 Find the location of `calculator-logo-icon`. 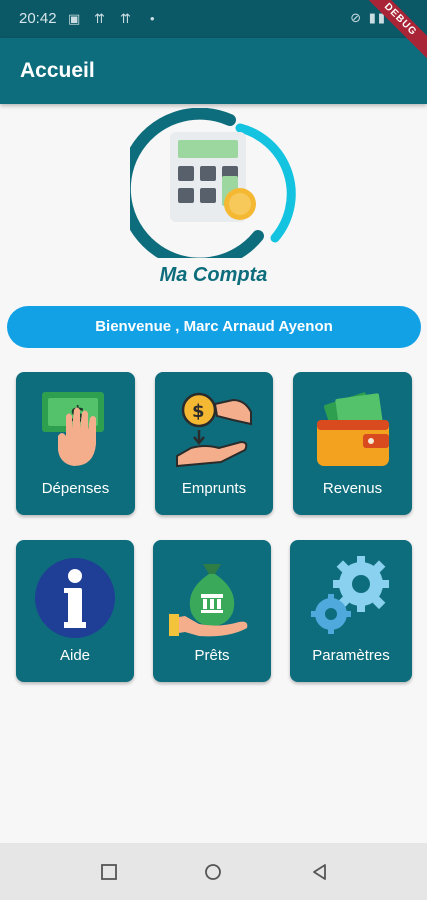

calculator-logo-icon is located at coordinates (207, 188).